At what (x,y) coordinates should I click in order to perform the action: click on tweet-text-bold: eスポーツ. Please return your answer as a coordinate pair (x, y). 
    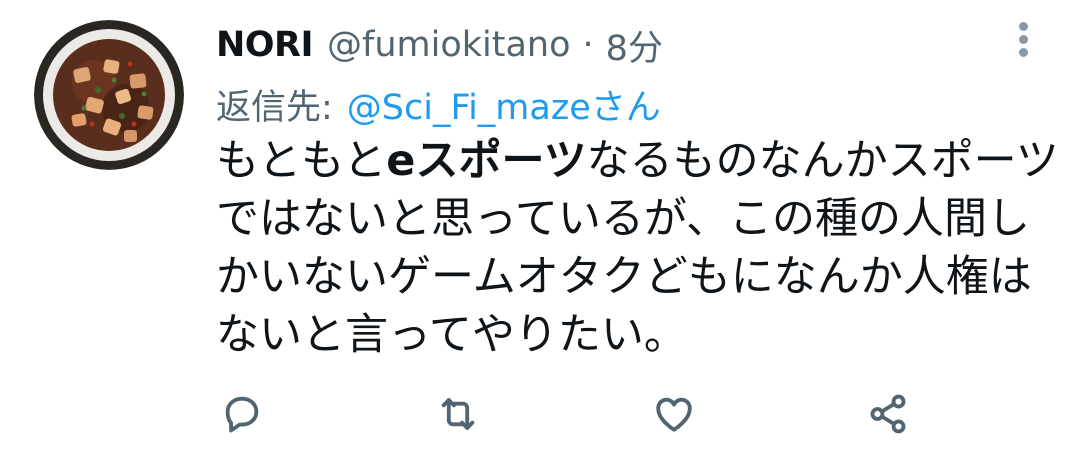
    Looking at the image, I should click on (486, 161).